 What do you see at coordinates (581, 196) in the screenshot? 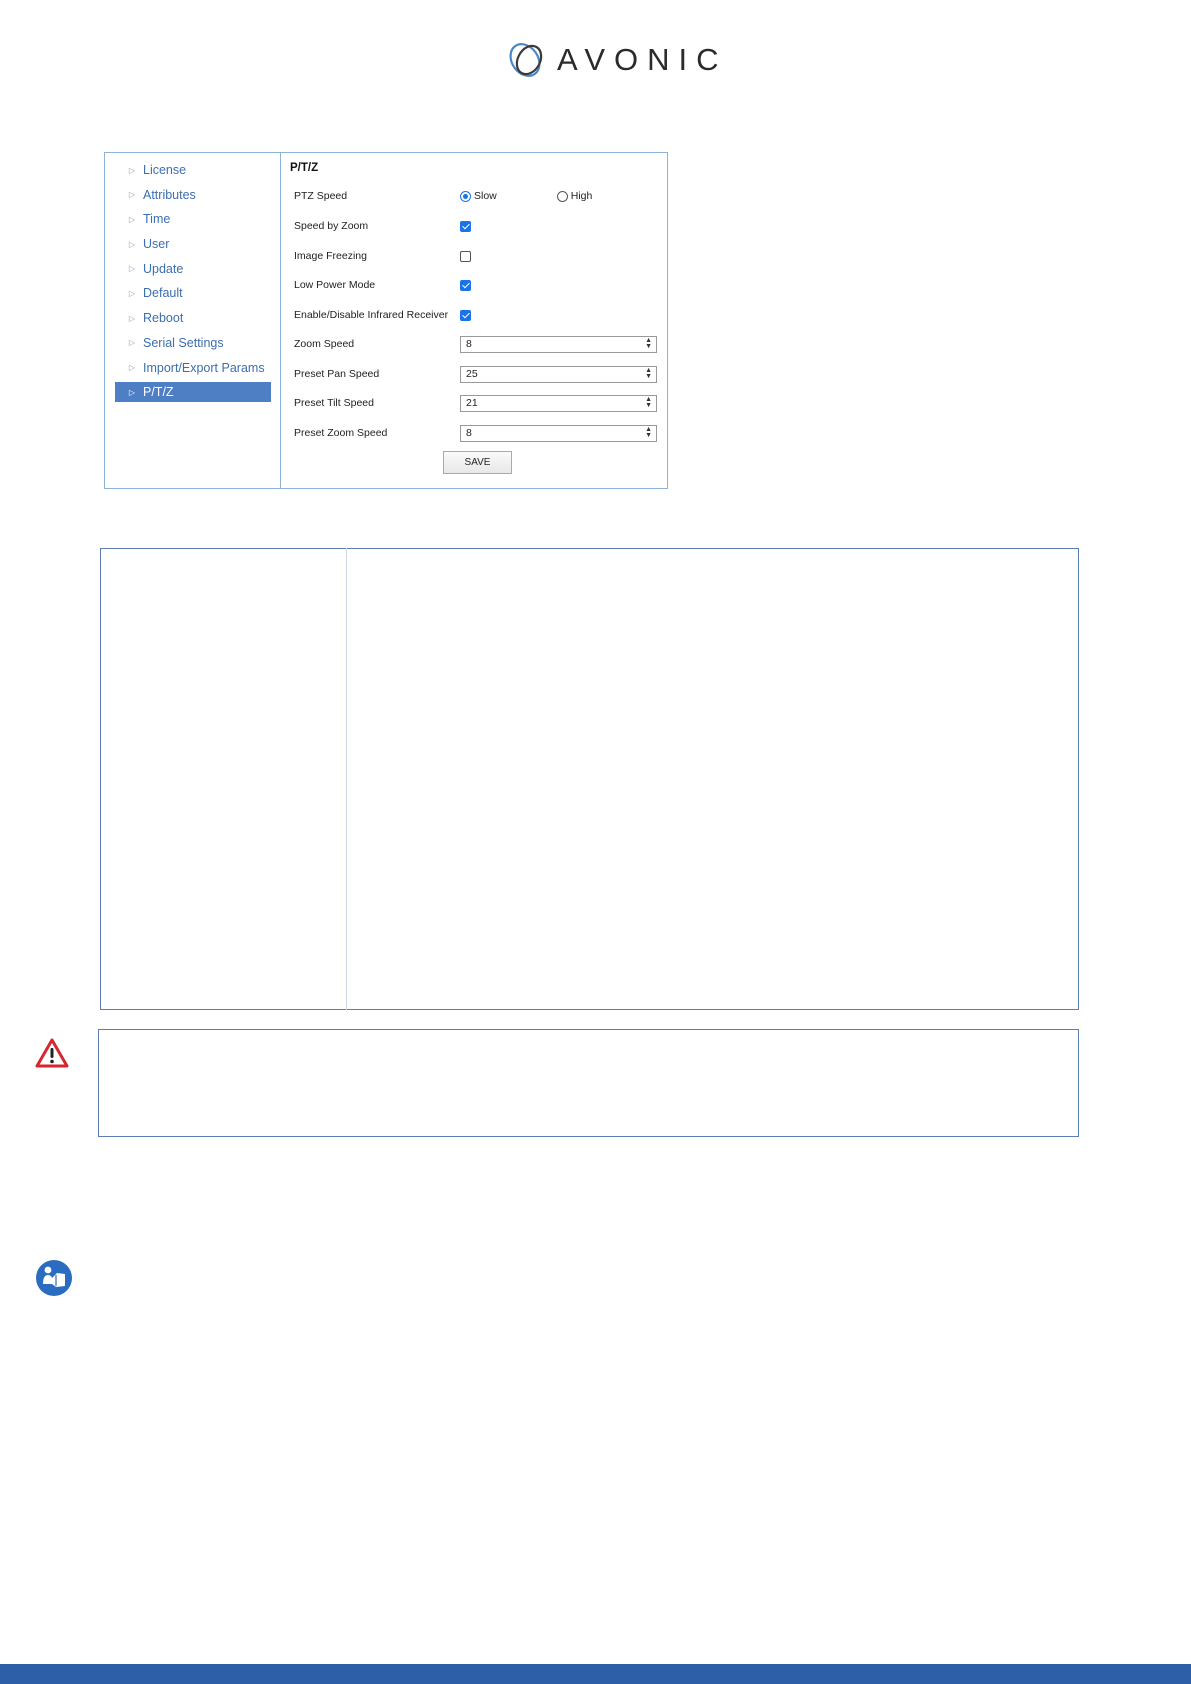
I see `ptz-speed-high-label: High` at bounding box center [581, 196].